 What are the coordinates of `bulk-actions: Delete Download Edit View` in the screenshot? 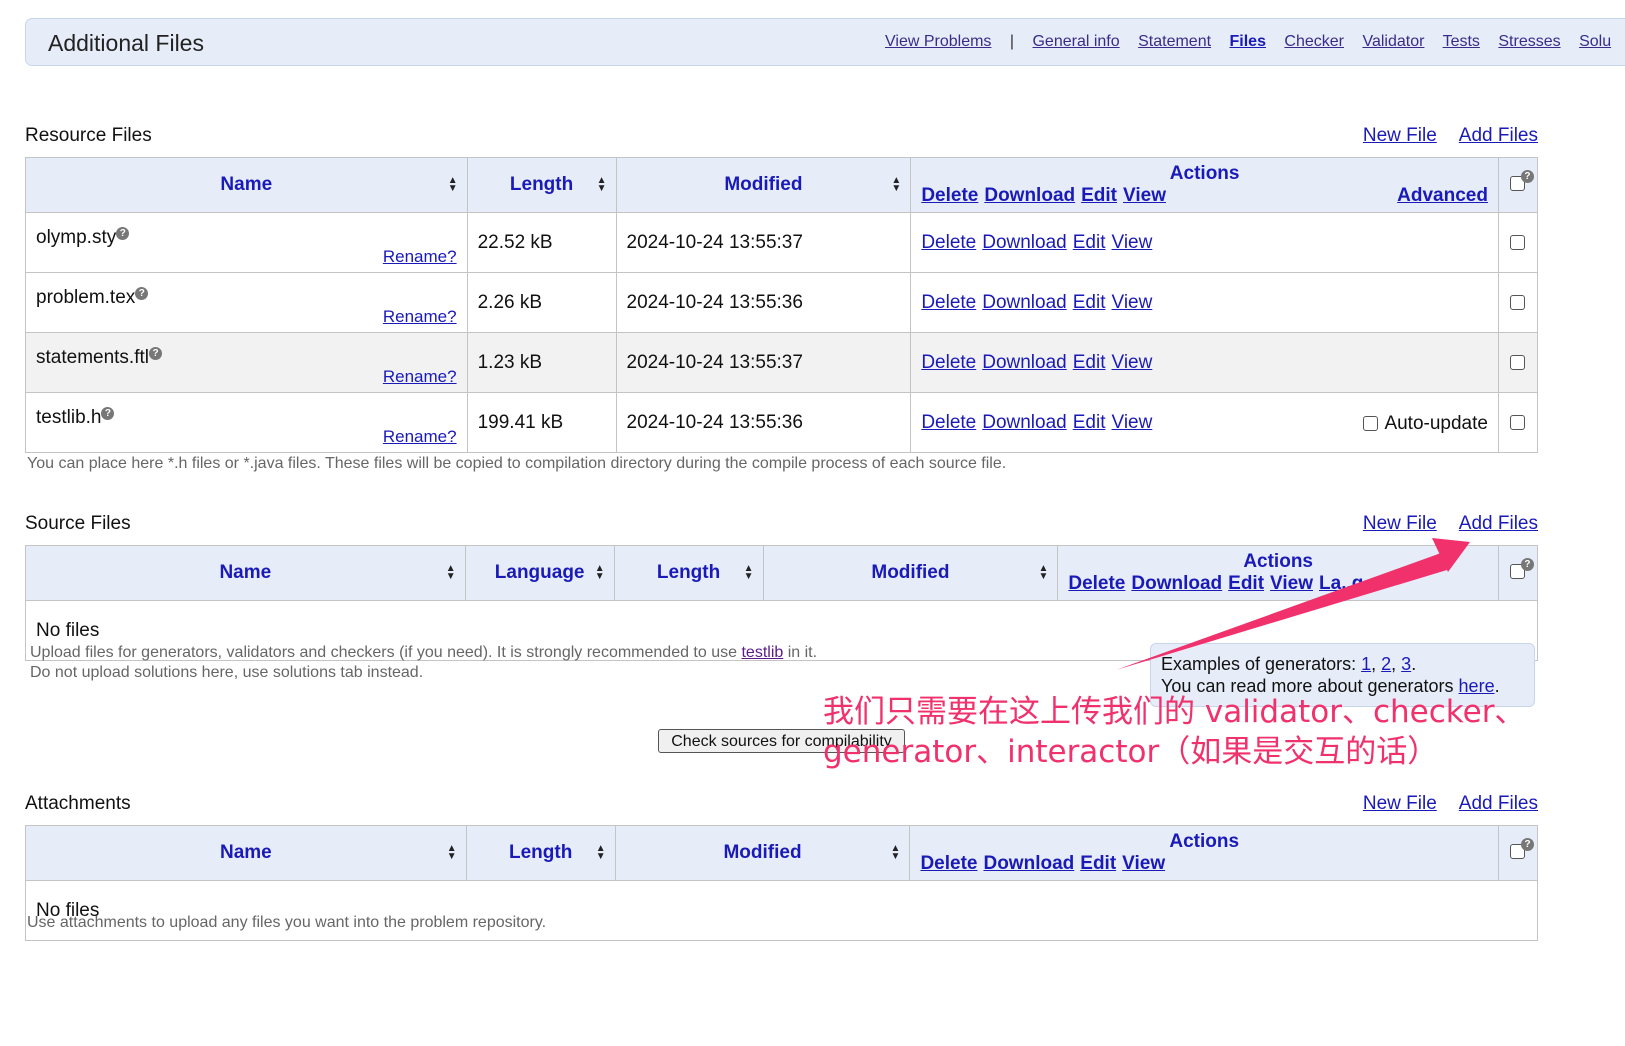 It's located at (1045, 864).